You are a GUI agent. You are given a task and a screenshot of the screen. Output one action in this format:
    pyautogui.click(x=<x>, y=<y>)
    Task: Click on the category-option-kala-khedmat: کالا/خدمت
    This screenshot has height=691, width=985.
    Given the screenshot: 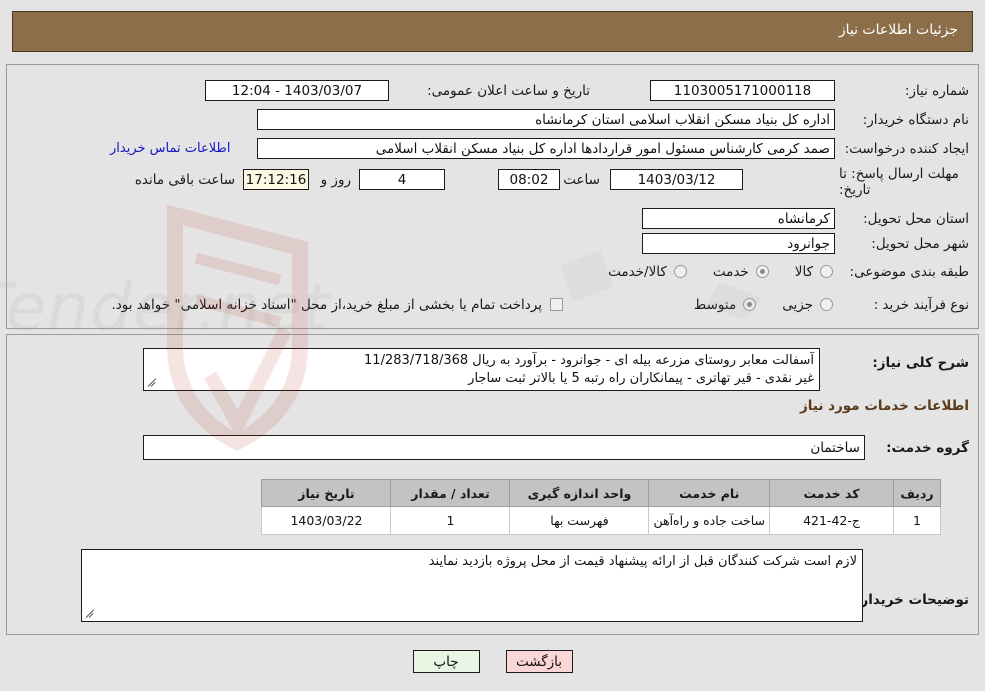 What is the action you would take?
    pyautogui.click(x=647, y=272)
    